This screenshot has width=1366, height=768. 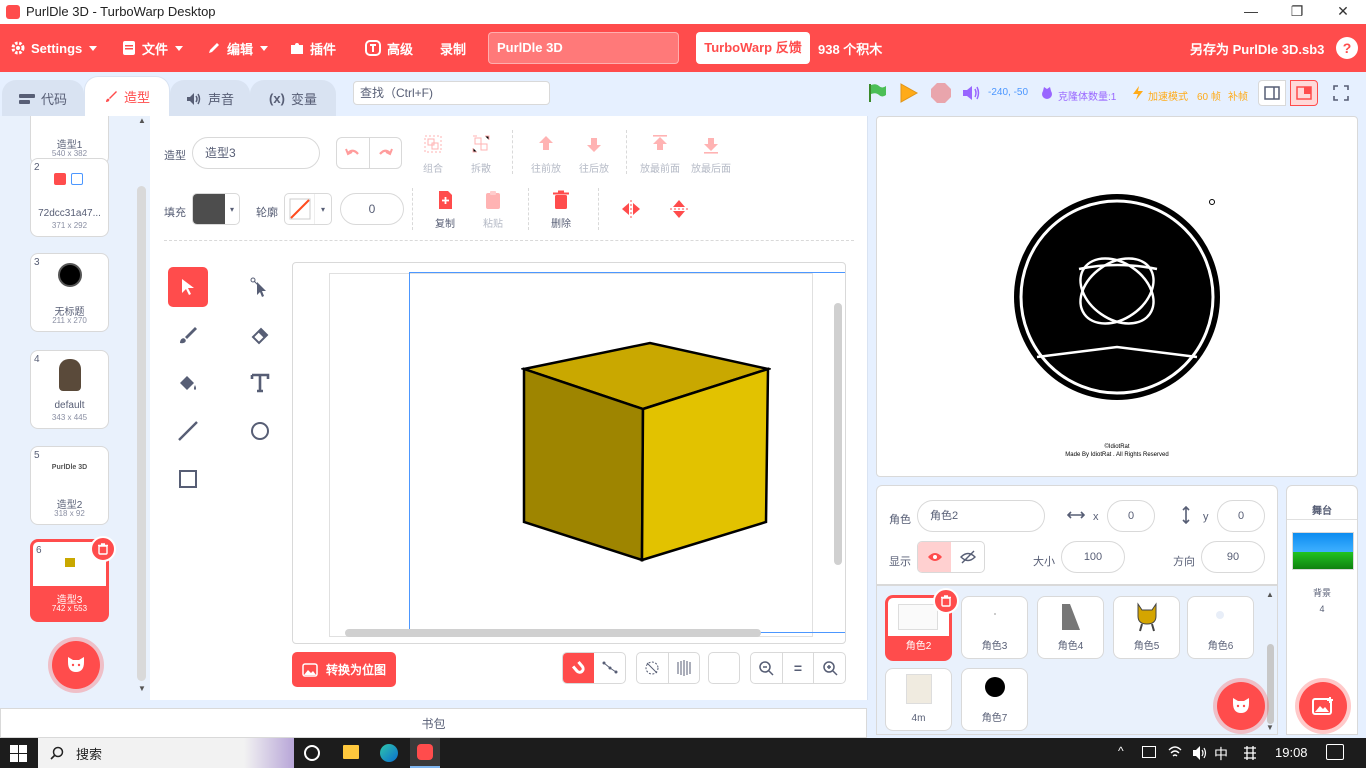 I want to click on circle-tool, so click(x=260, y=431).